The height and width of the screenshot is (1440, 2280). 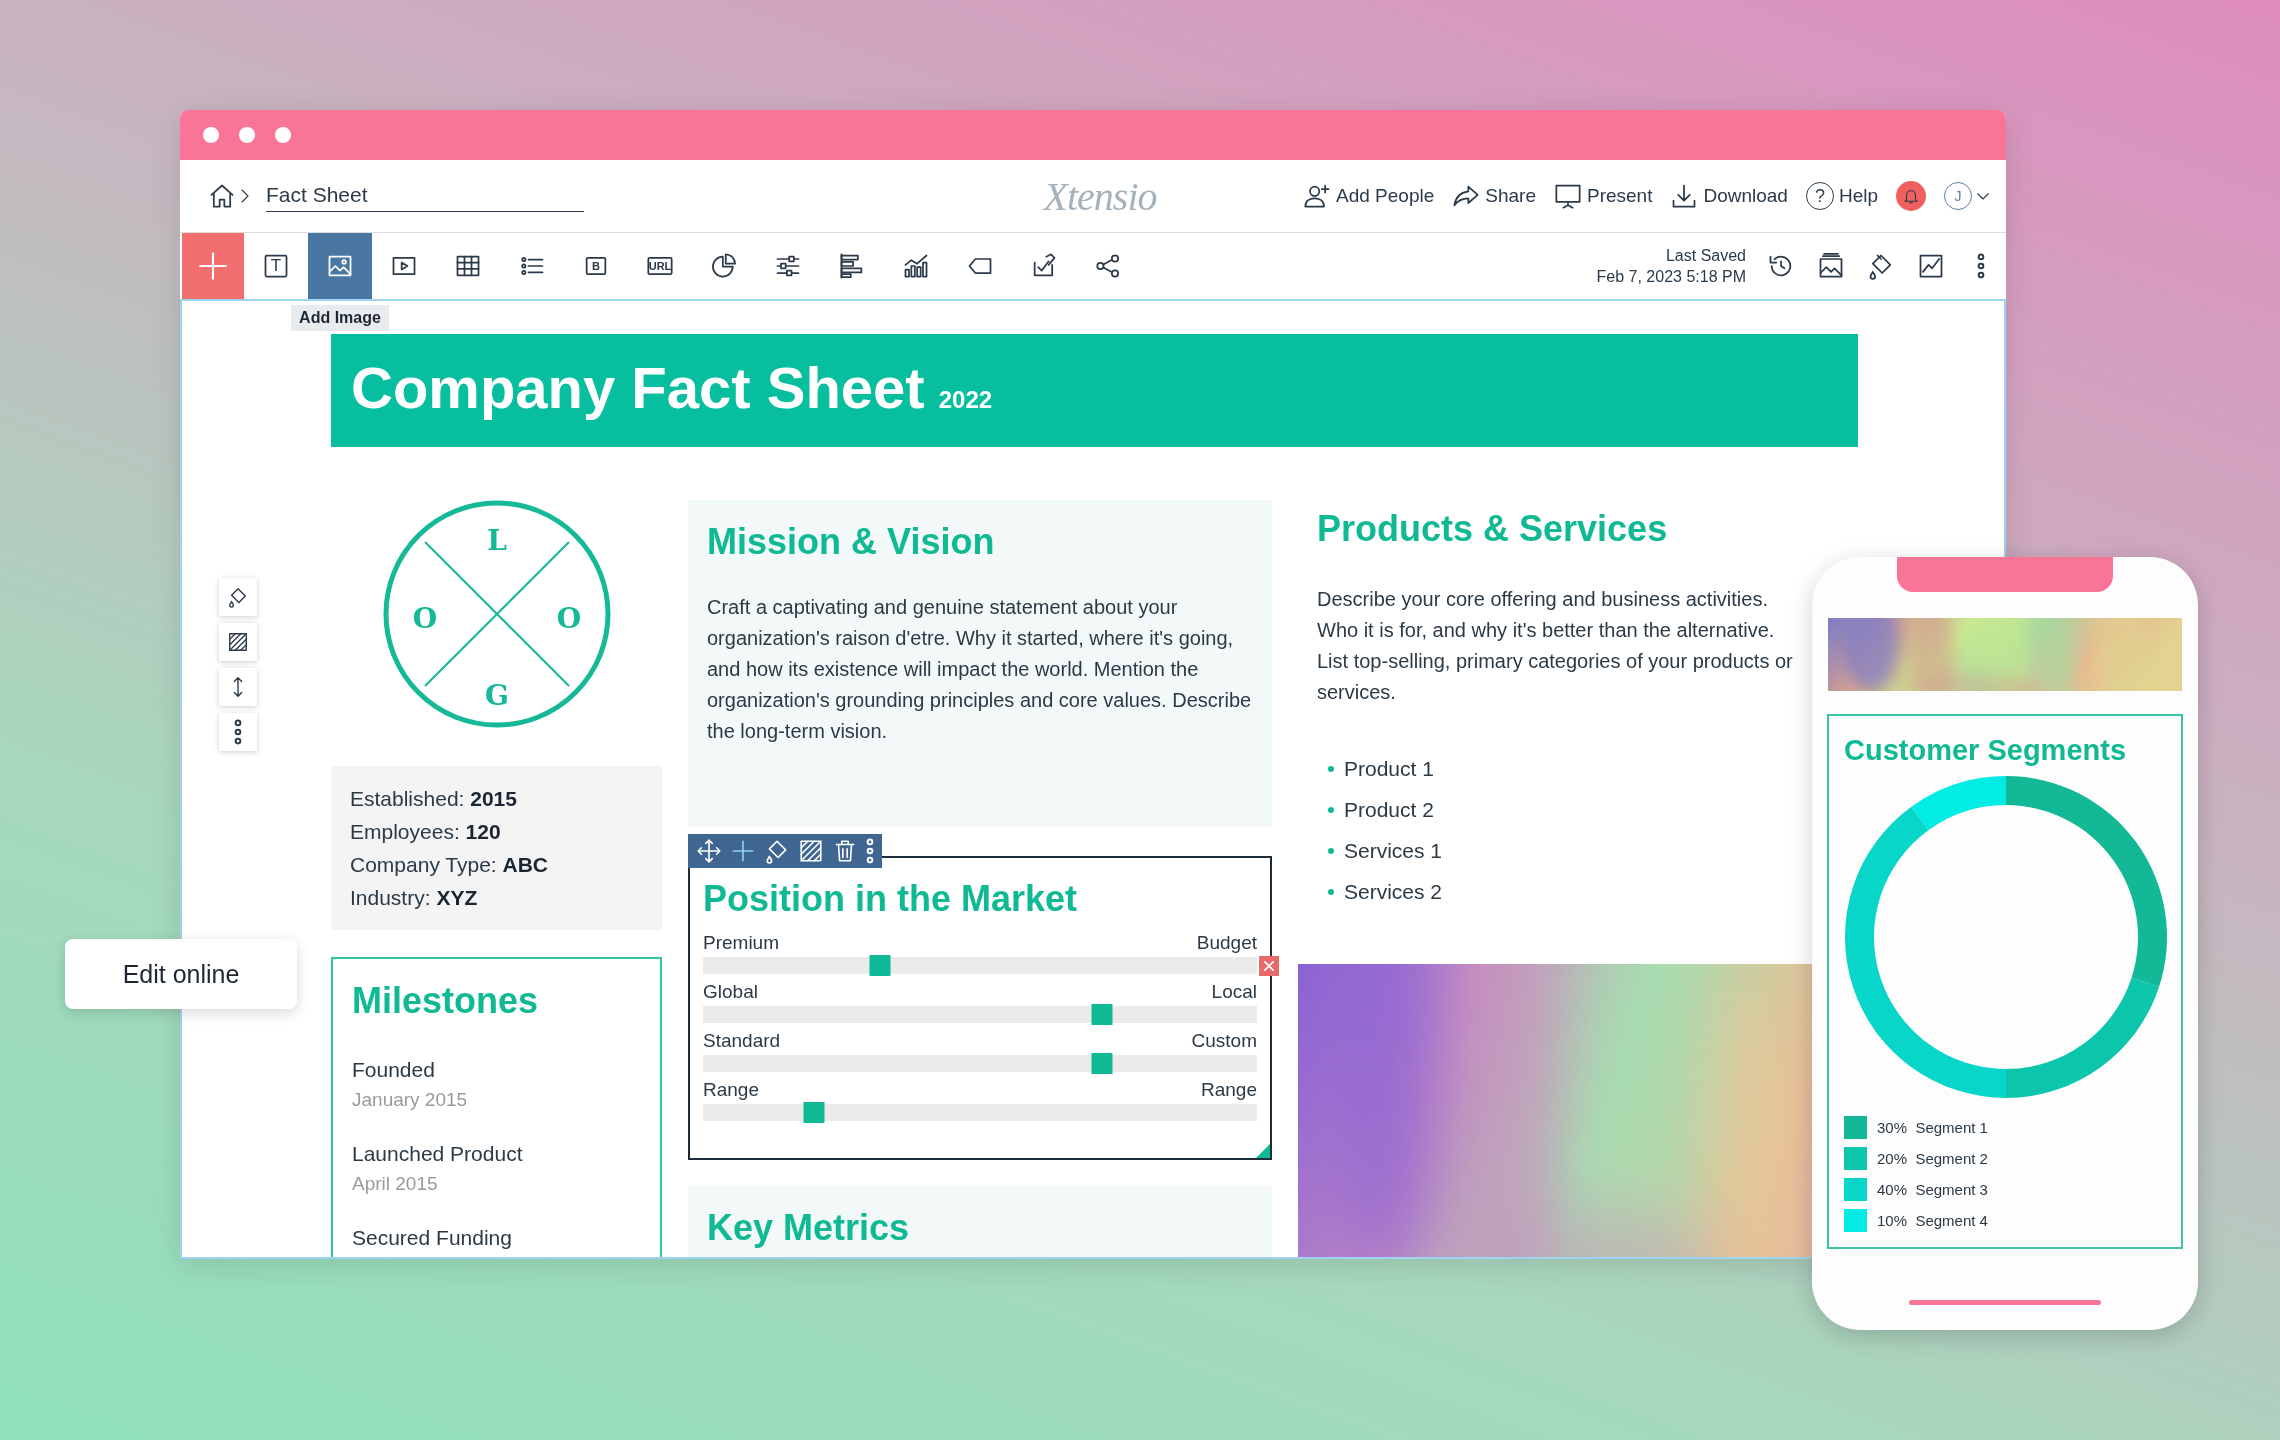 I want to click on header-action: Share, so click(x=1494, y=196).